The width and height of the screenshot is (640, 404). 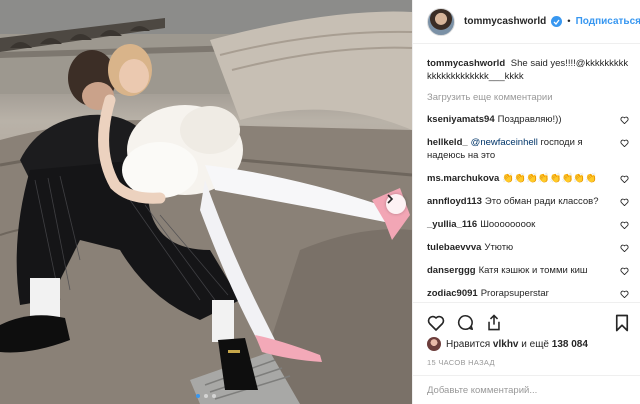 What do you see at coordinates (452, 293) in the screenshot?
I see `comment-username: zodiac9091` at bounding box center [452, 293].